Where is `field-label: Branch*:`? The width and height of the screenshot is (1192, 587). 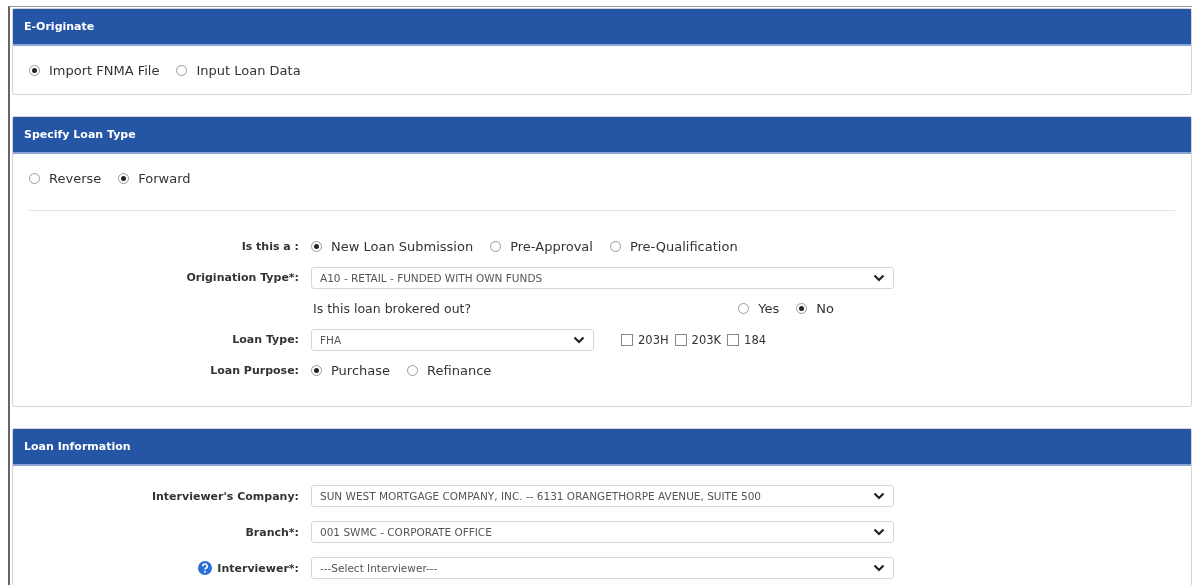
field-label: Branch*: is located at coordinates (272, 532).